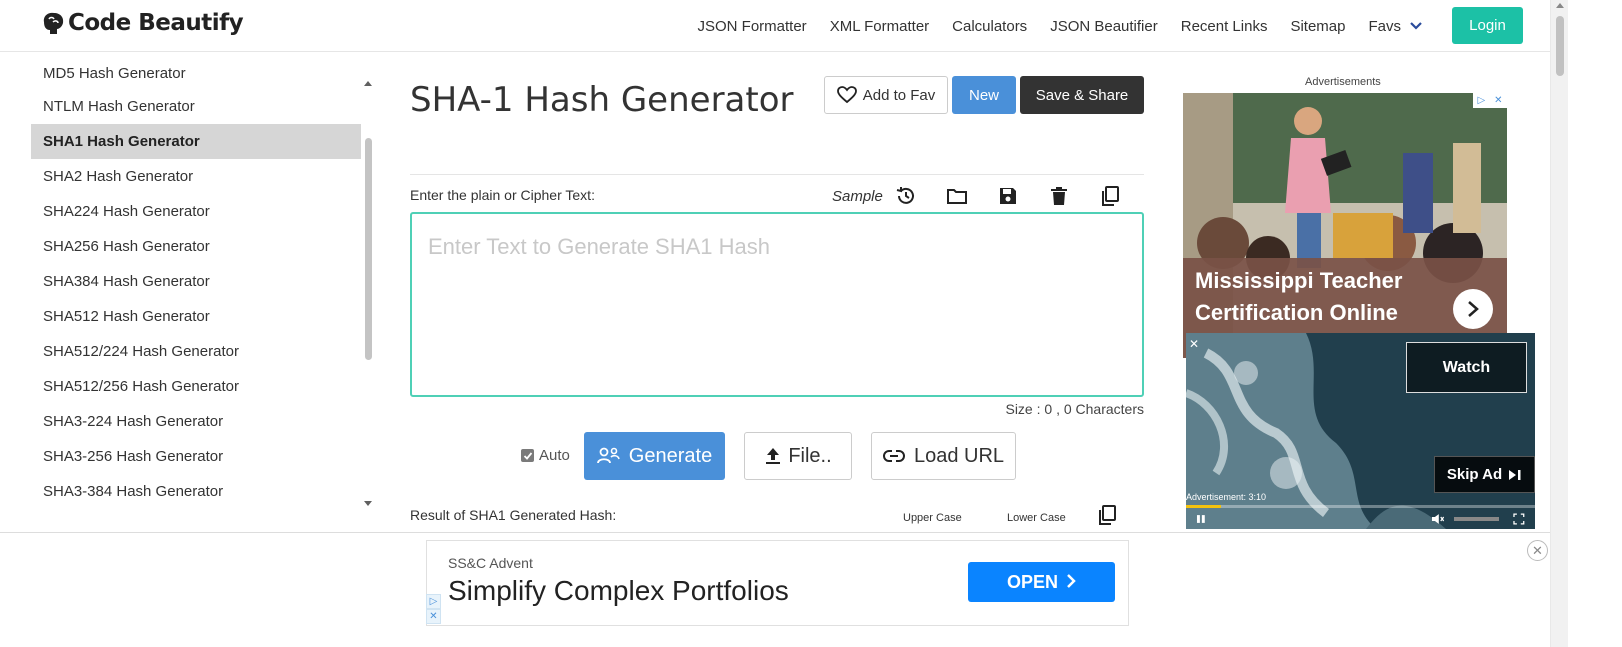 The height and width of the screenshot is (647, 1622). Describe the element at coordinates (1059, 196) in the screenshot. I see `trash-icon` at that location.